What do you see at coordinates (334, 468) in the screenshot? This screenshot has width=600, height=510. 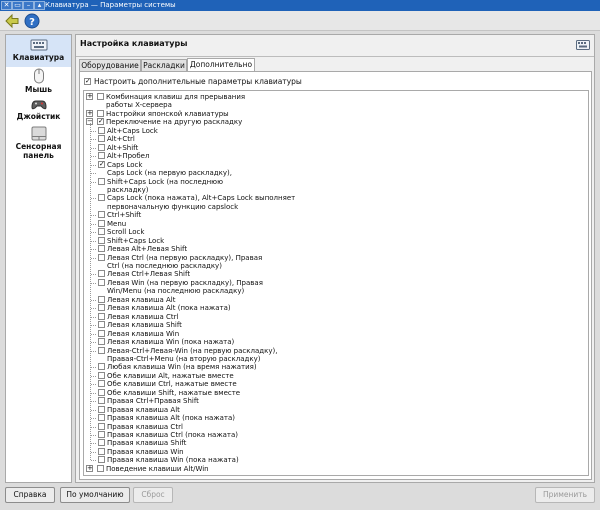 I see `tree-item: + Поведение клавиши Alt/Win` at bounding box center [334, 468].